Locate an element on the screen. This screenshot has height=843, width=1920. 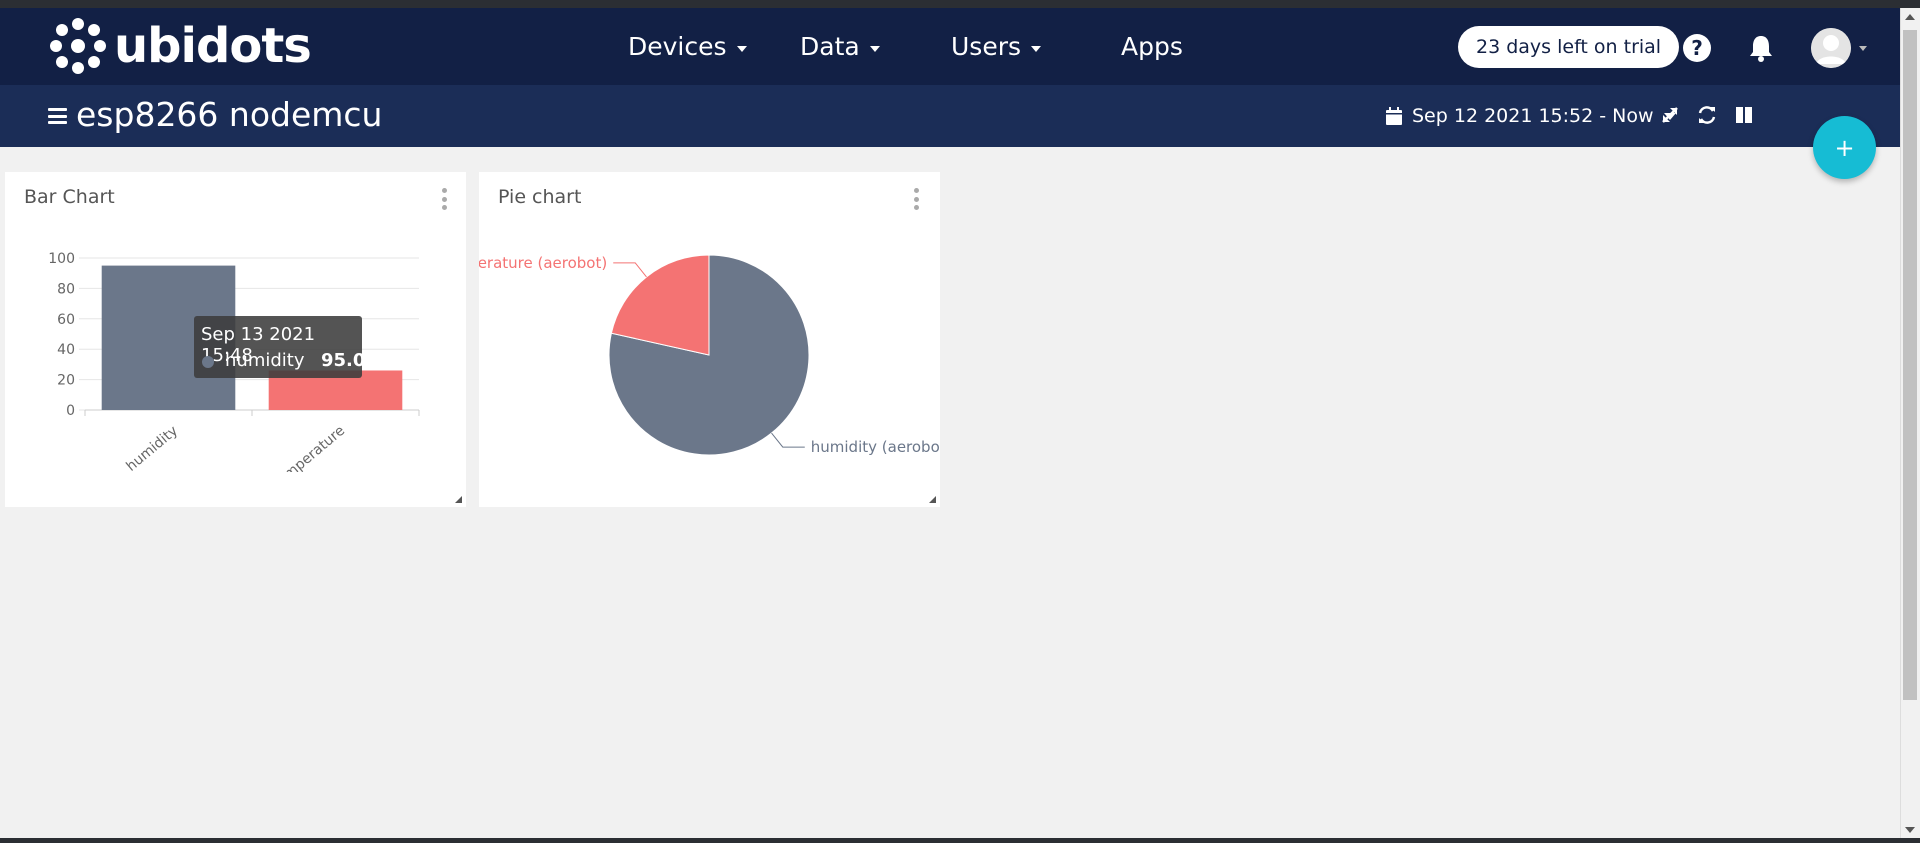
browser-bottom-strip is located at coordinates (960, 840).